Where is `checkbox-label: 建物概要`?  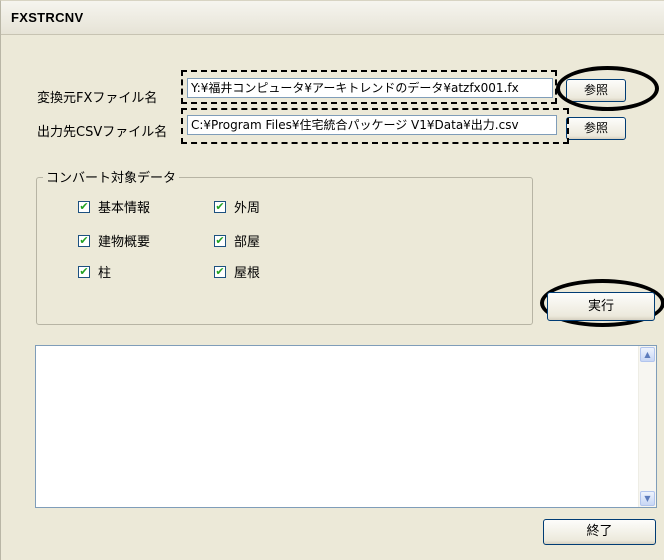
checkbox-label: 建物概要 is located at coordinates (124, 242).